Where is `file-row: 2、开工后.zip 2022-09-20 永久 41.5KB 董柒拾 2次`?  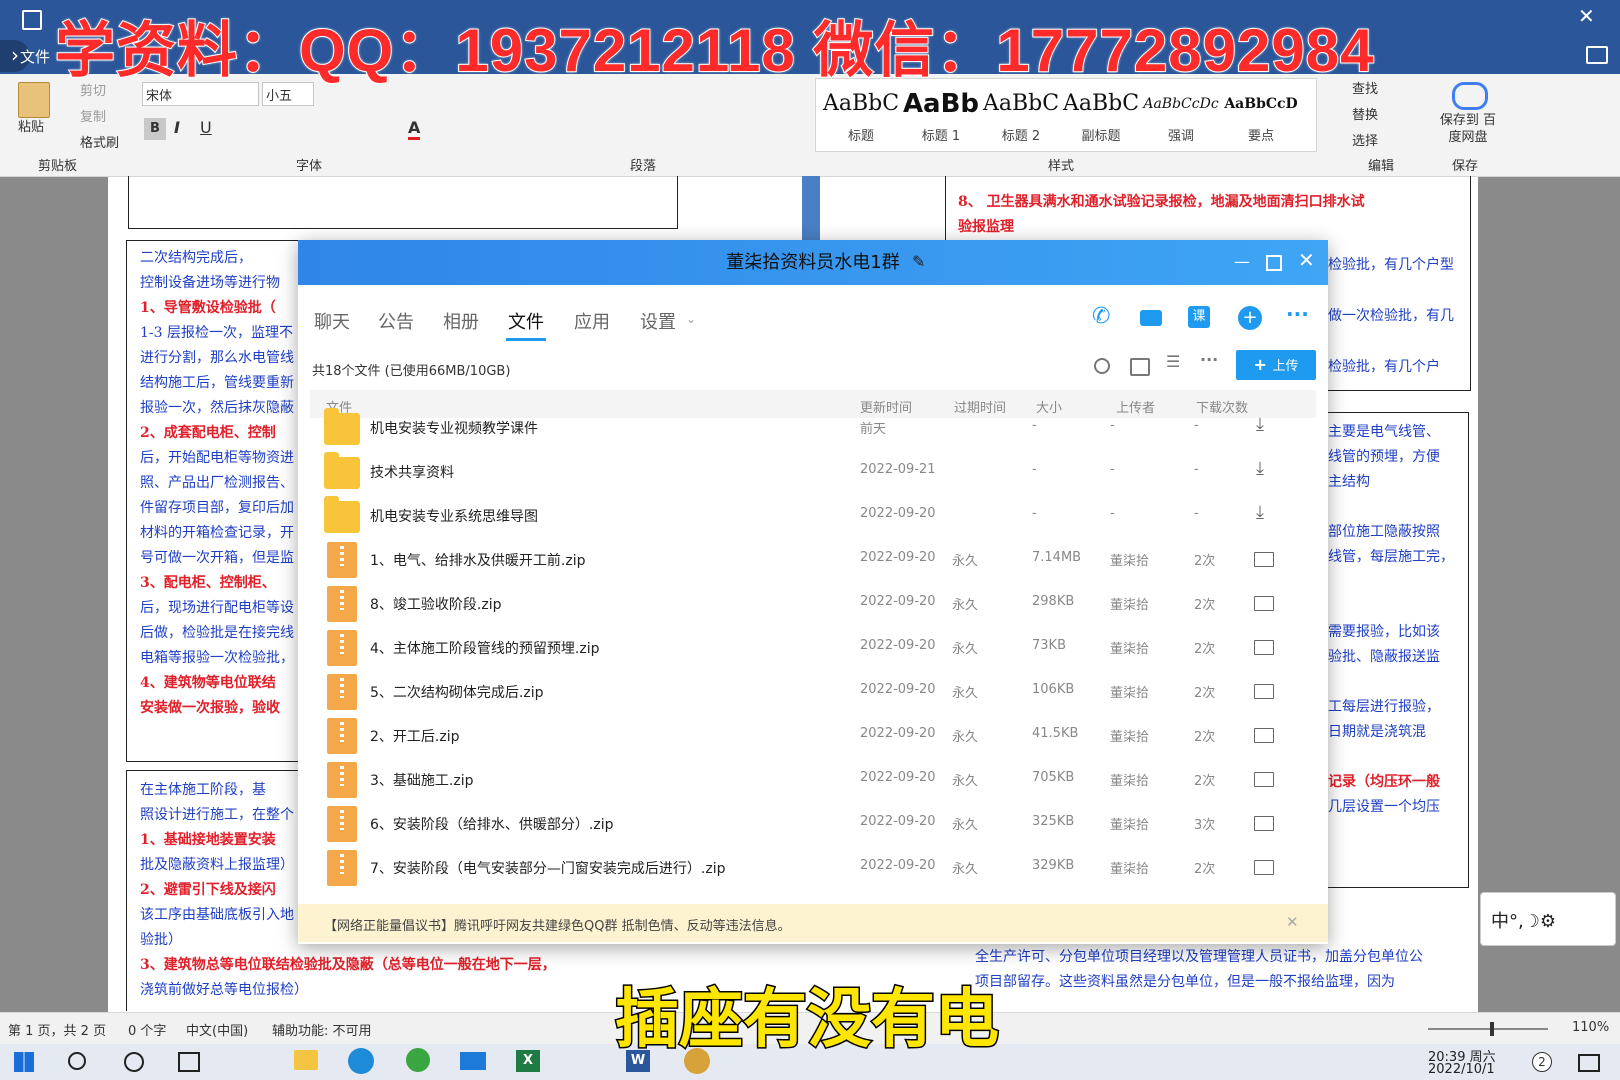
file-row: 2、开工后.zip 2022-09-20 永久 41.5KB 董柒拾 2次 is located at coordinates (813, 736).